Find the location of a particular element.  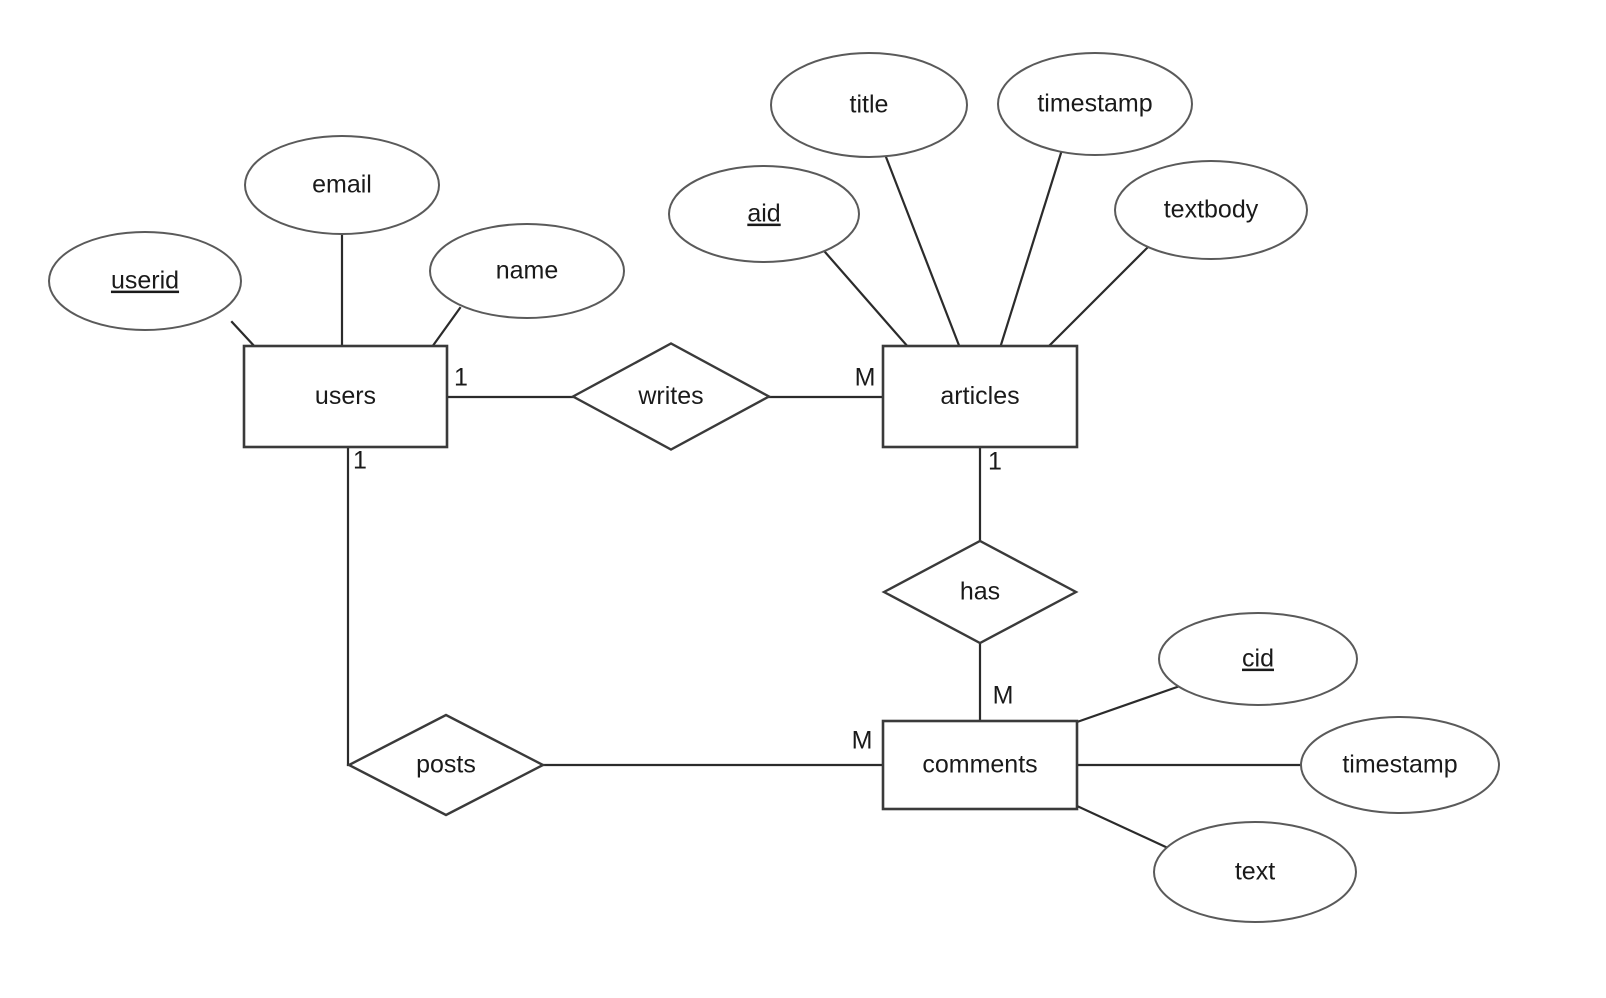

attribute-title: title is located at coordinates (869, 105).